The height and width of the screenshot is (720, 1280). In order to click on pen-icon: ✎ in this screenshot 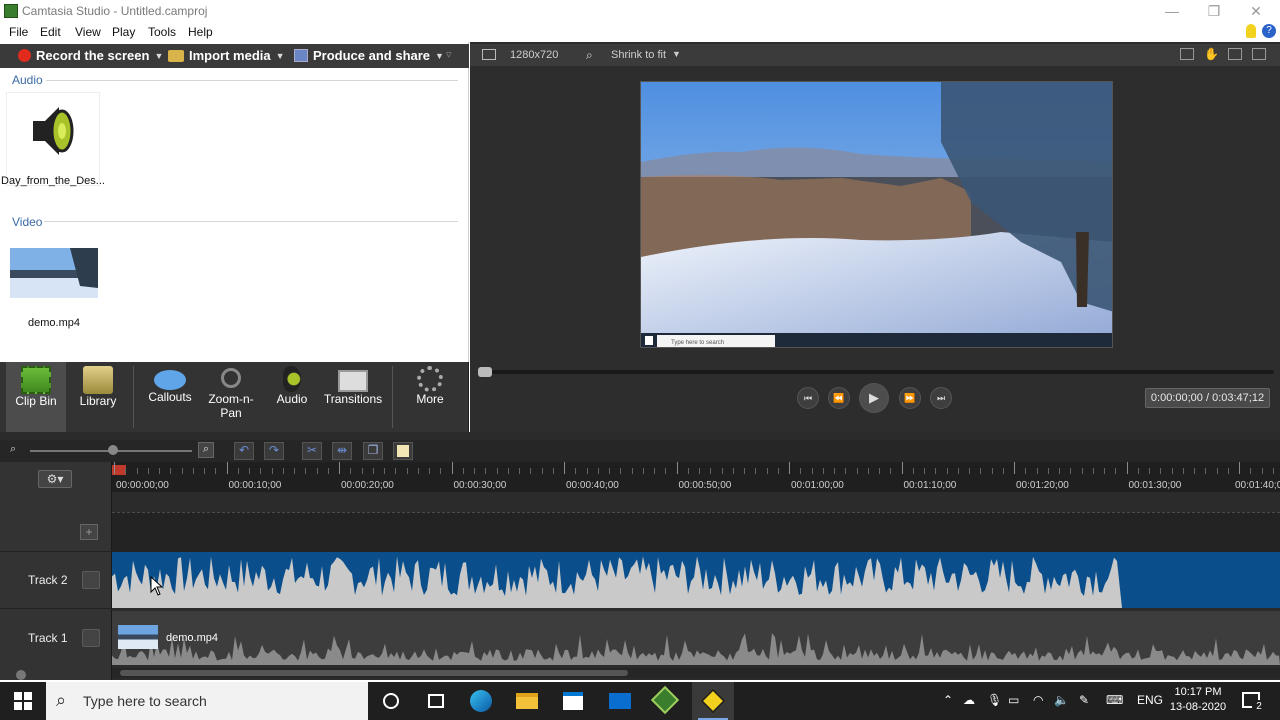, I will do `click(1084, 700)`.